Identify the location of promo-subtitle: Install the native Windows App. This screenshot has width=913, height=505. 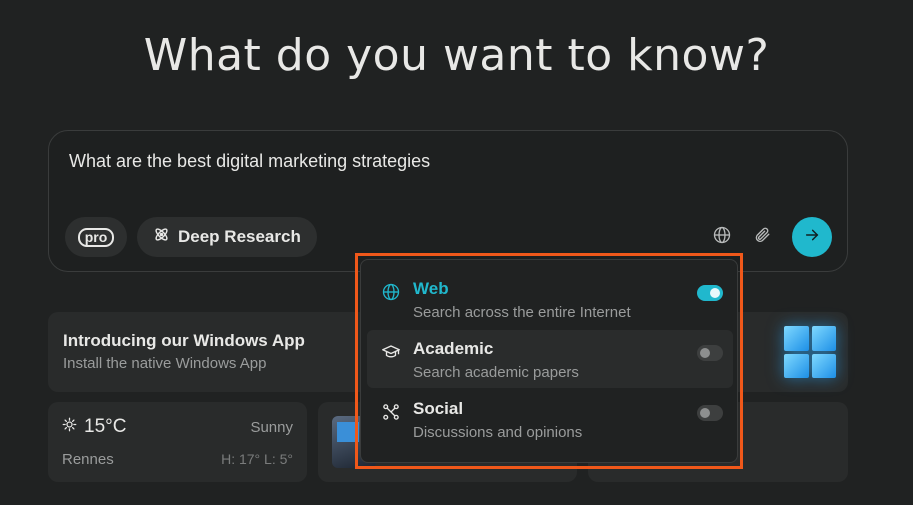
(165, 363).